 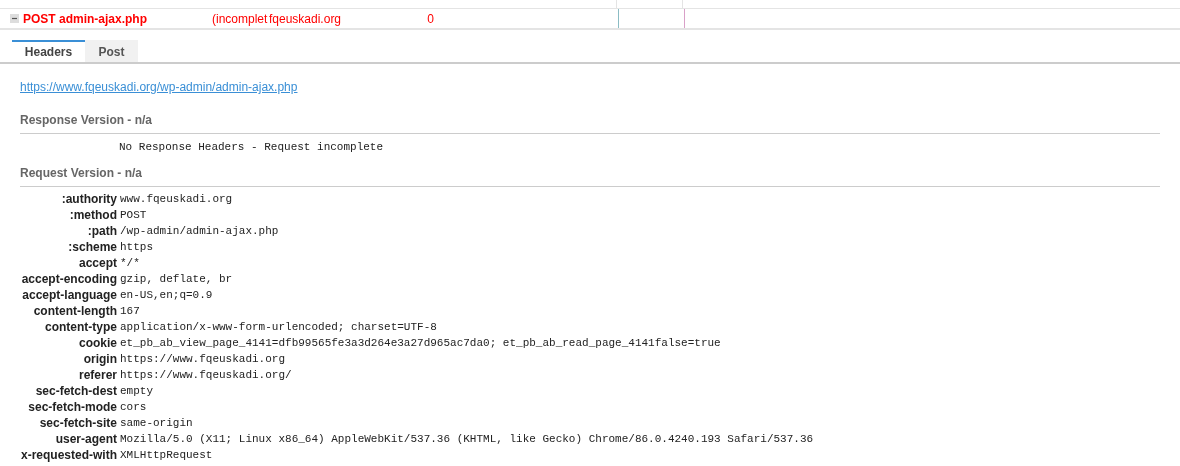 I want to click on request-size: 0, so click(x=430, y=19).